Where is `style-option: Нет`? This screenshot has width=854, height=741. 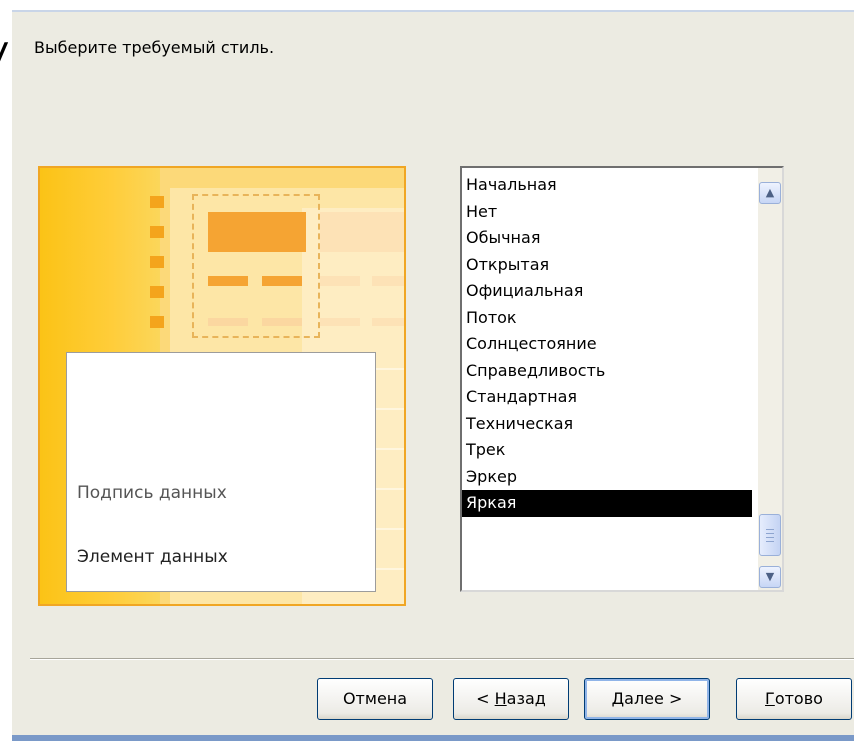 style-option: Нет is located at coordinates (607, 212).